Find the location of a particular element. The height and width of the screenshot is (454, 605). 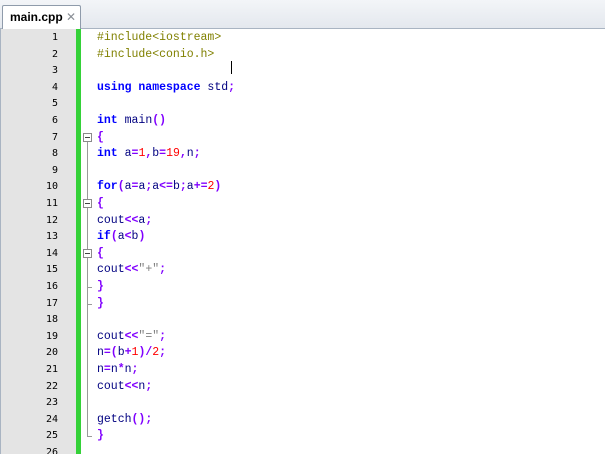

code-line: 24 getch(); is located at coordinates (303, 420).